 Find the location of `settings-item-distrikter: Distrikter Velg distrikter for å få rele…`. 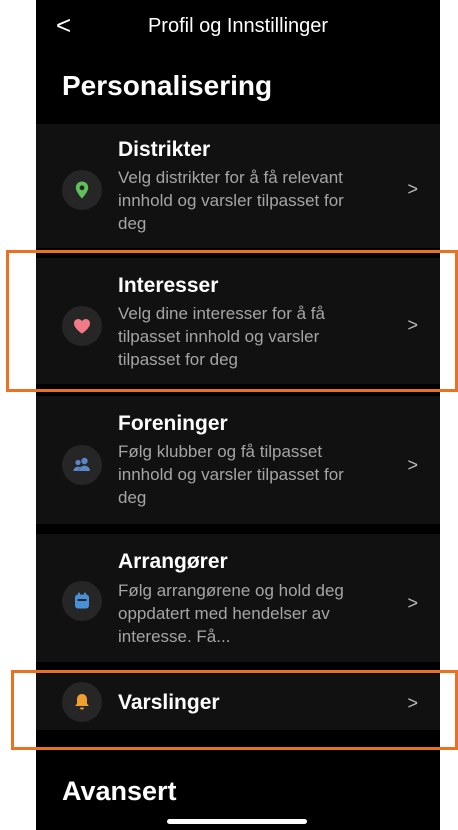

settings-item-distrikter: Distrikter Velg distrikter for å få rele… is located at coordinates (238, 186).